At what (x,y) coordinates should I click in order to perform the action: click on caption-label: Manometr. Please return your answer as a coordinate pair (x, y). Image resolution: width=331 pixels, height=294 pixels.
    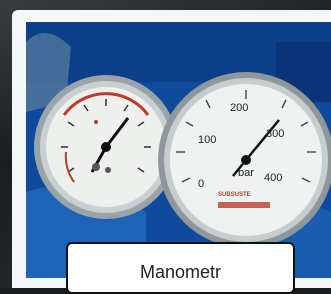
    Looking at the image, I should click on (180, 272).